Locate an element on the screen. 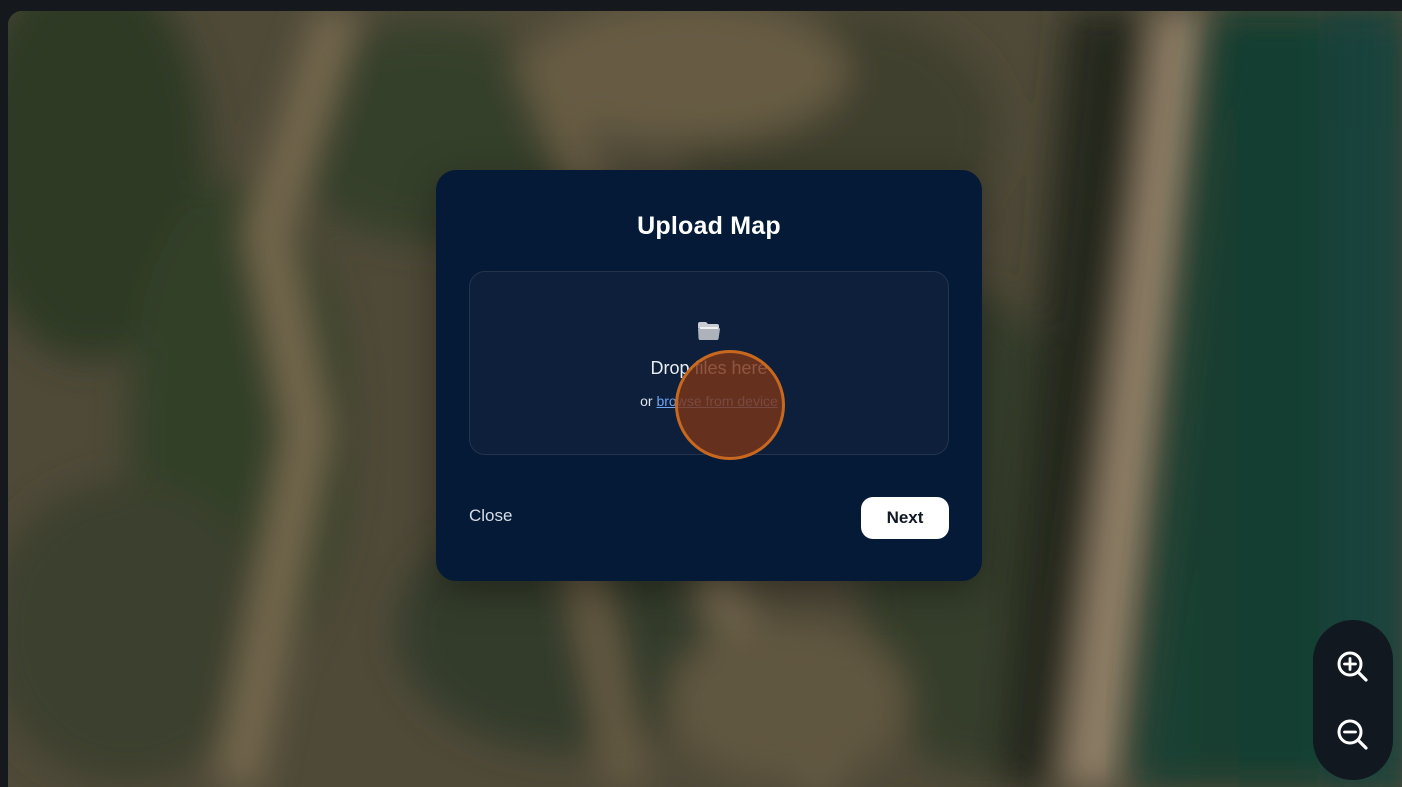  browse-prefix: or is located at coordinates (648, 401).